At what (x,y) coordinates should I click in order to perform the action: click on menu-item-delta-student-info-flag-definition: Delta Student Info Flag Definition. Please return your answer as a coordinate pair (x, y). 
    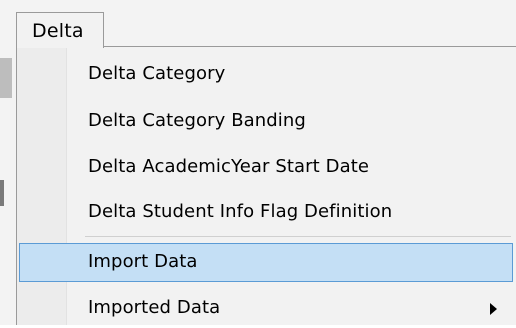
    Looking at the image, I should click on (266, 212).